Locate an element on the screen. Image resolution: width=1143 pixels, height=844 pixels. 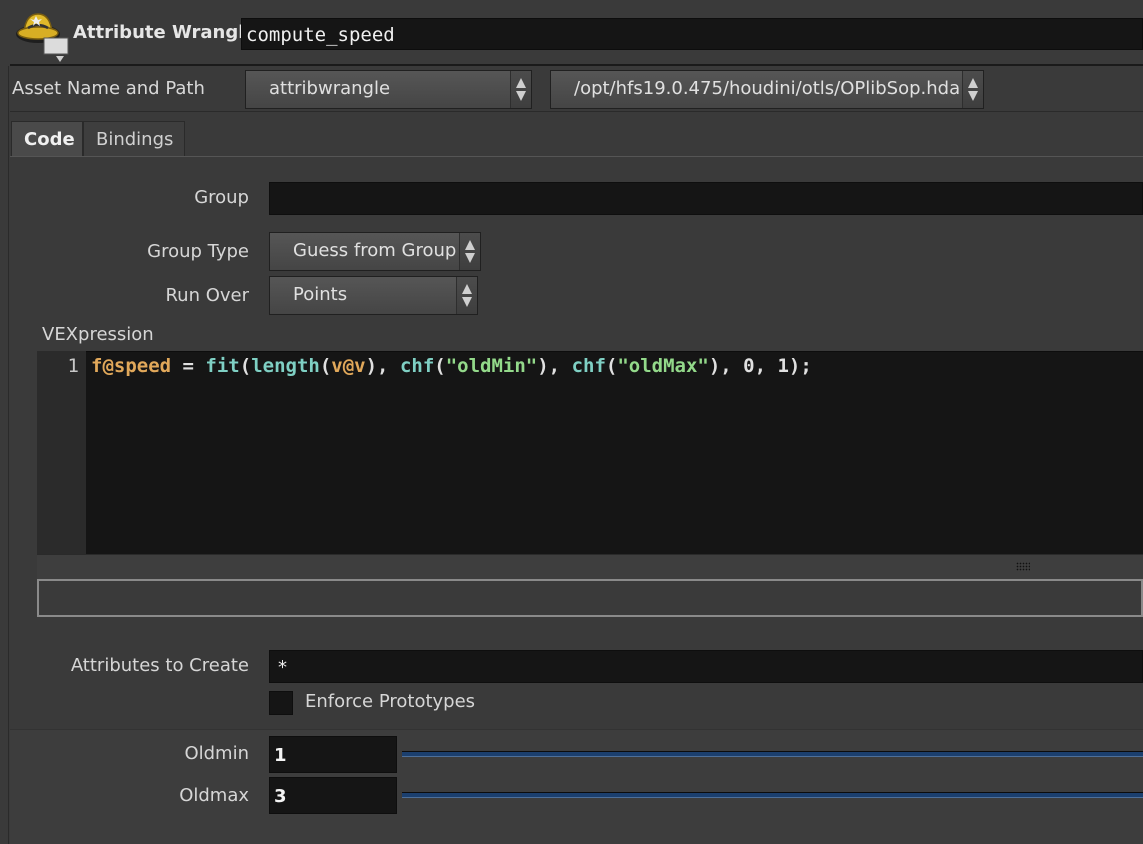
run-over-value: Points is located at coordinates (320, 294).